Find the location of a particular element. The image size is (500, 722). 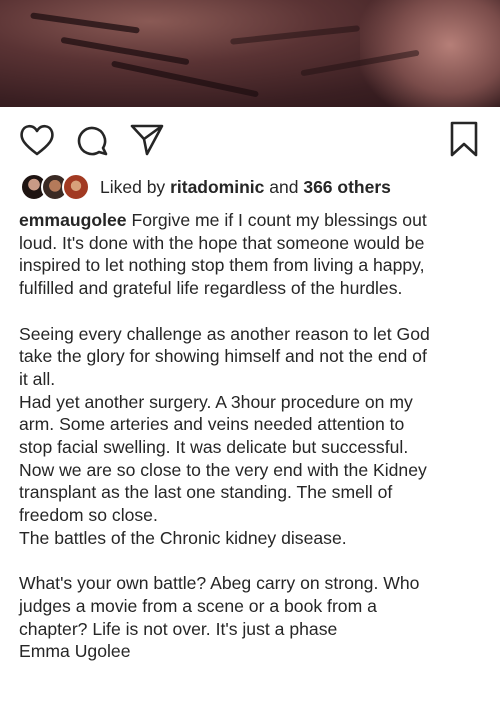

likes-connector: and is located at coordinates (284, 186).